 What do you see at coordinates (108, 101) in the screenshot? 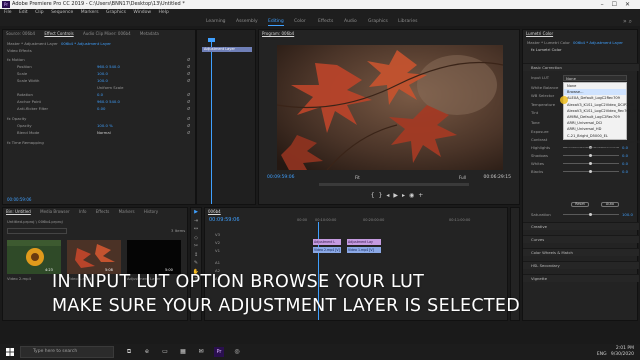
I see `ec-anchor-value: 960.0 540.0` at bounding box center [108, 101].